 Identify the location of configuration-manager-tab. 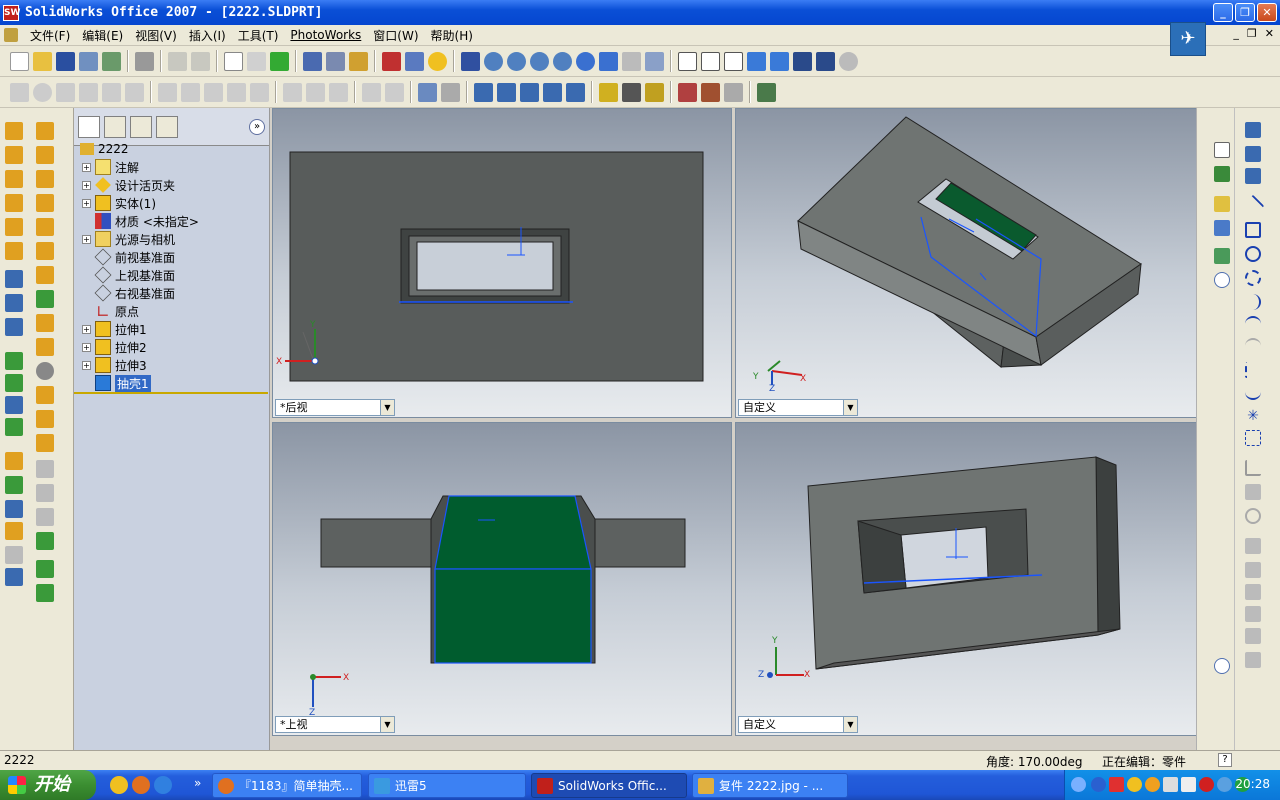
(141, 126).